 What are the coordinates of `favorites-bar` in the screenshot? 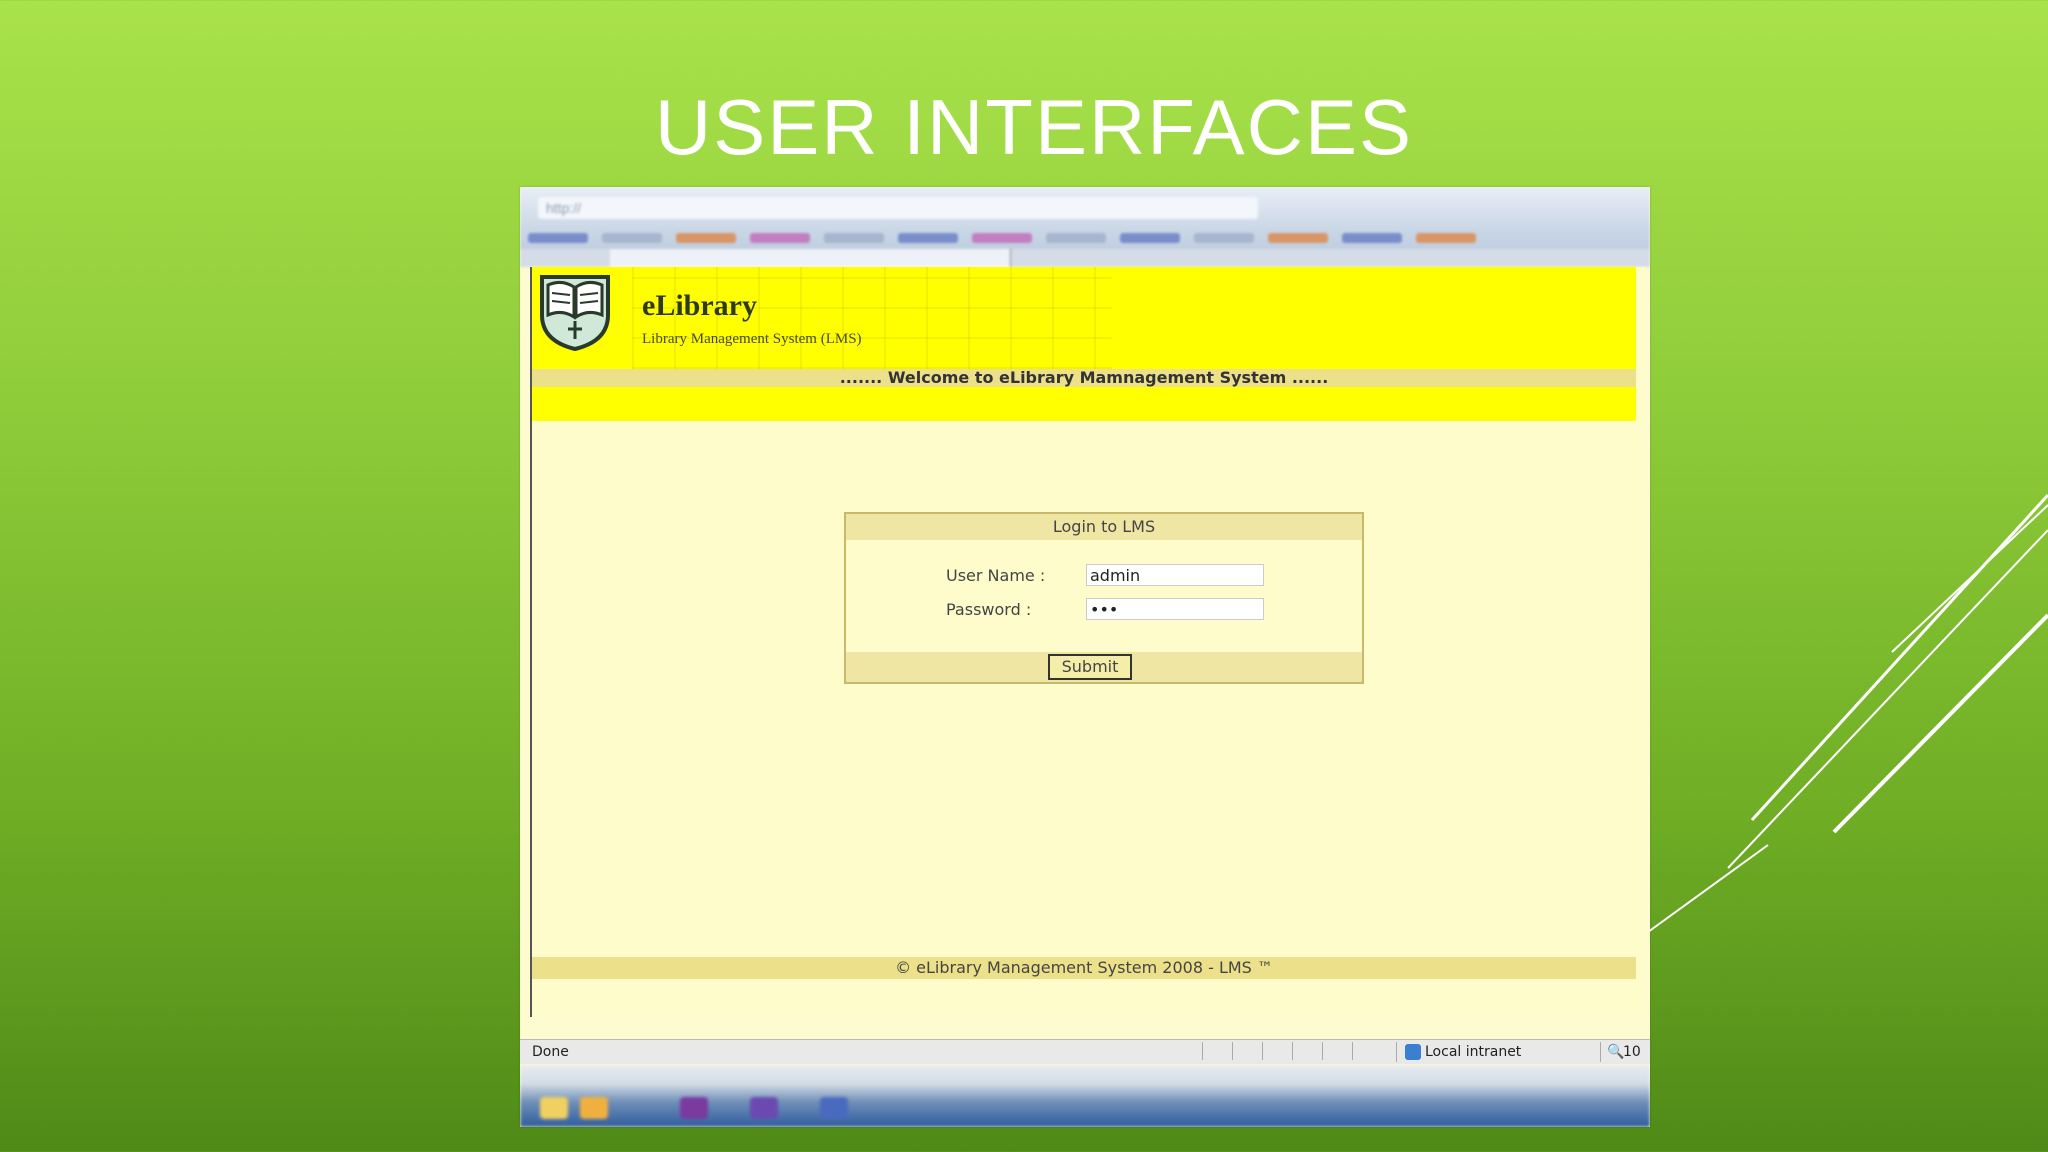 It's located at (1084, 238).